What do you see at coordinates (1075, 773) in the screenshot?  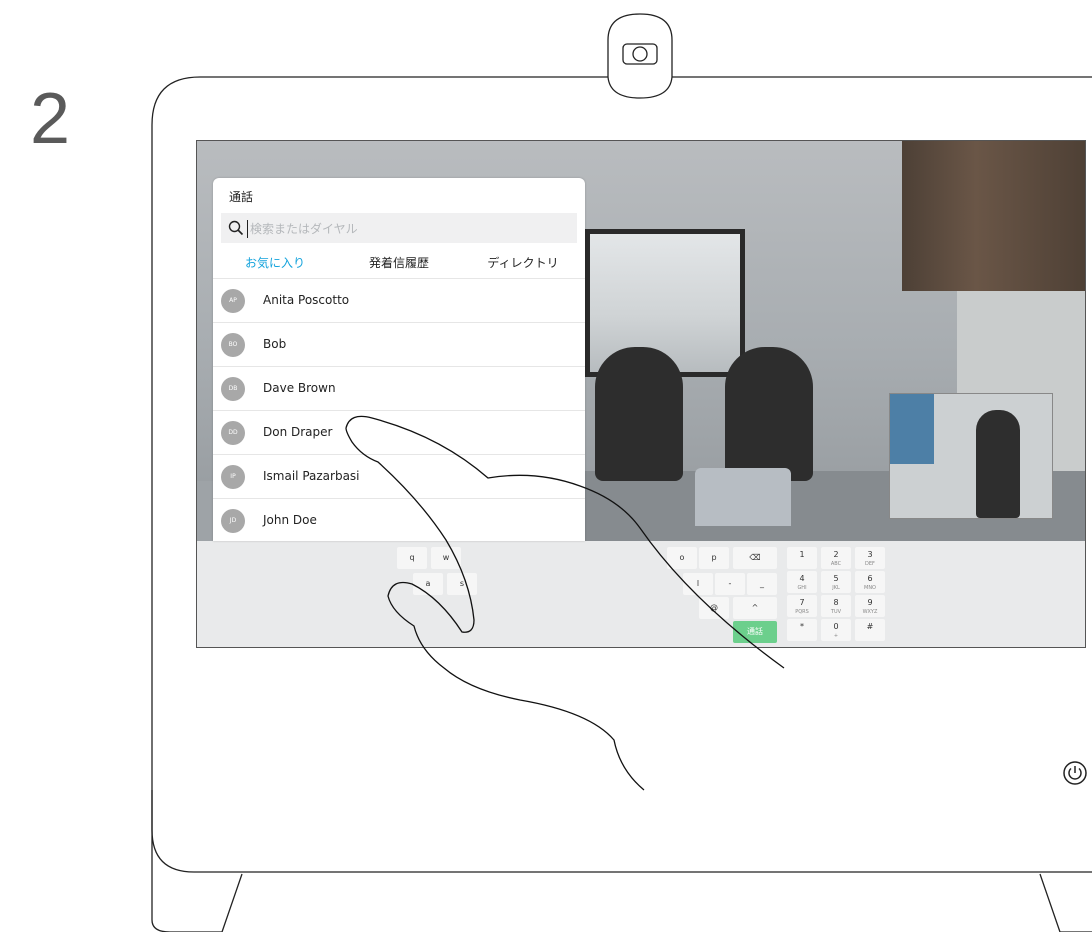 I see `power-icon` at bounding box center [1075, 773].